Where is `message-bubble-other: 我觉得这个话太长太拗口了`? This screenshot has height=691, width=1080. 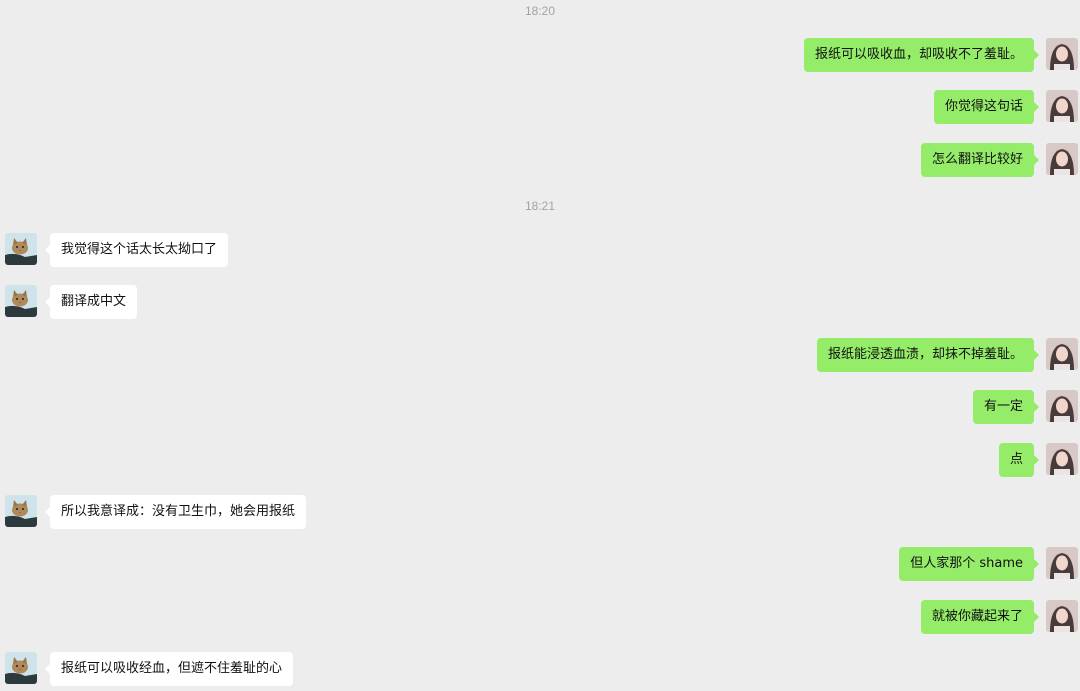
message-bubble-other: 我觉得这个话太长太拗口了 is located at coordinates (136, 250).